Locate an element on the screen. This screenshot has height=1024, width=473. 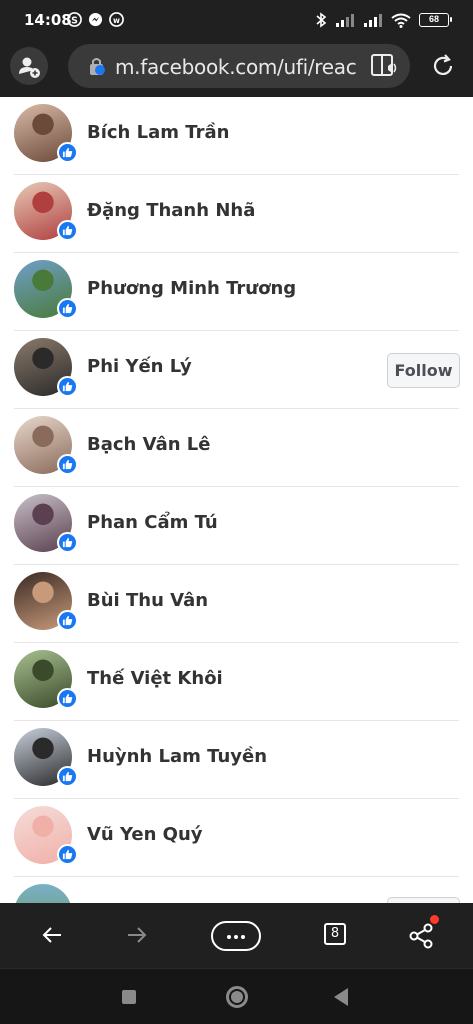
w-app-icon: w is located at coordinates (116, 19).